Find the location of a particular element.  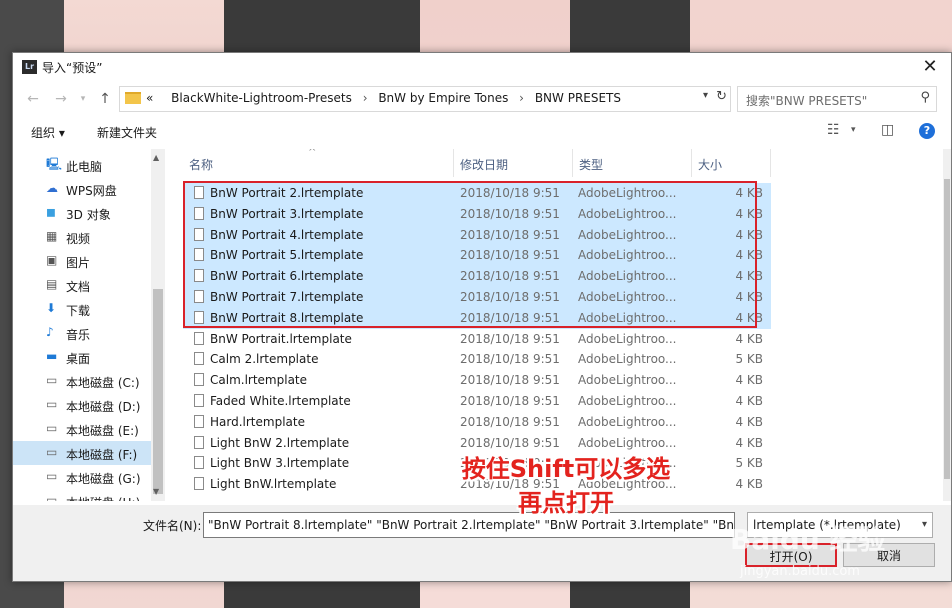

sidebar-item: ☁ WPS网盘 is located at coordinates (83, 189).